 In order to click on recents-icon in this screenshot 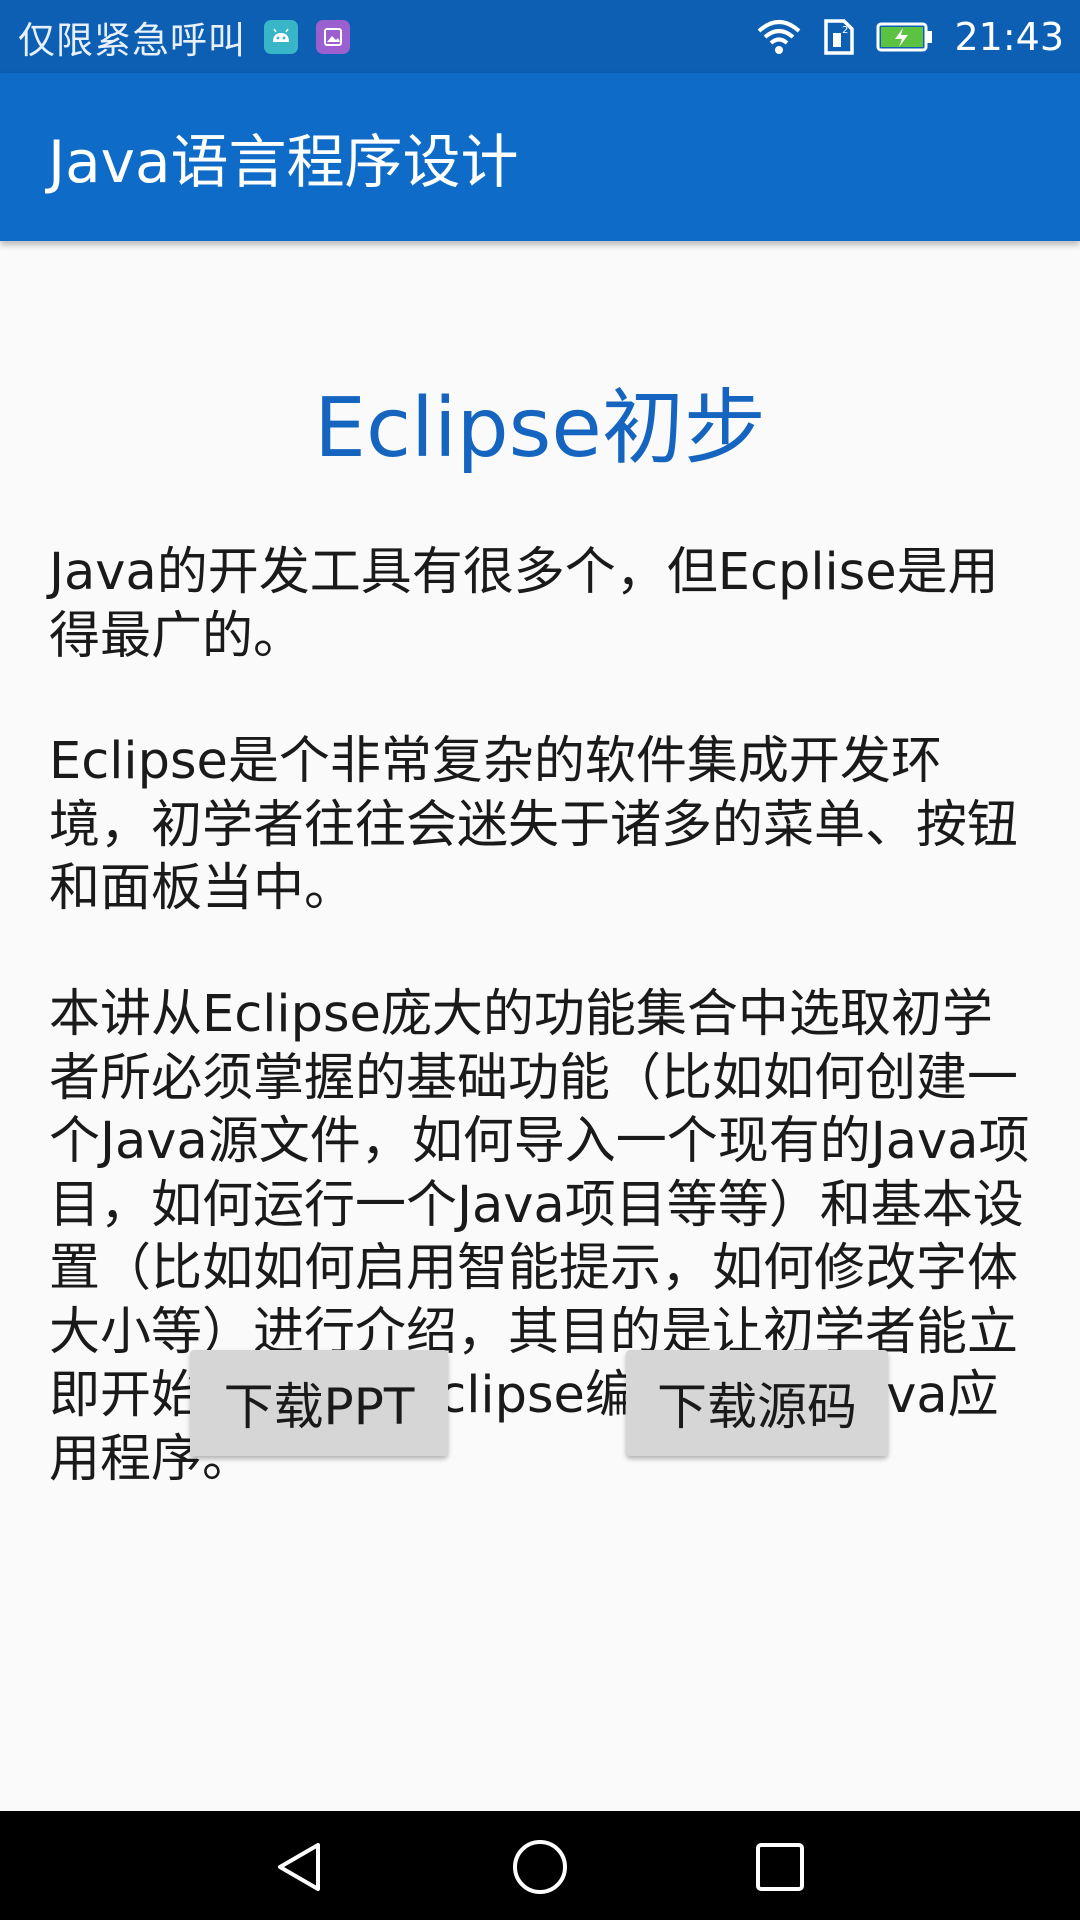, I will do `click(780, 1867)`.